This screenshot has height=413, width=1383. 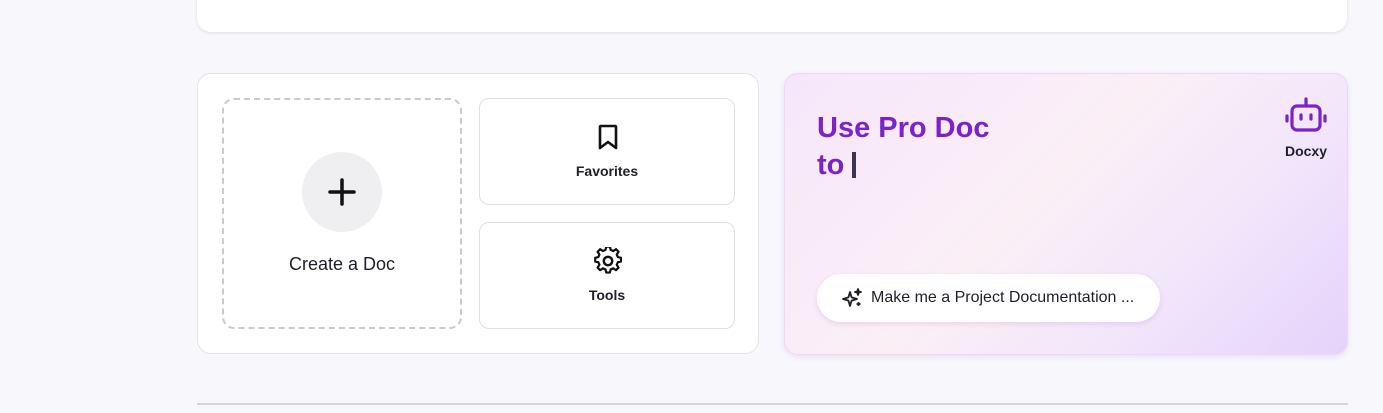 I want to click on favorites-label: Favorites, so click(x=607, y=171).